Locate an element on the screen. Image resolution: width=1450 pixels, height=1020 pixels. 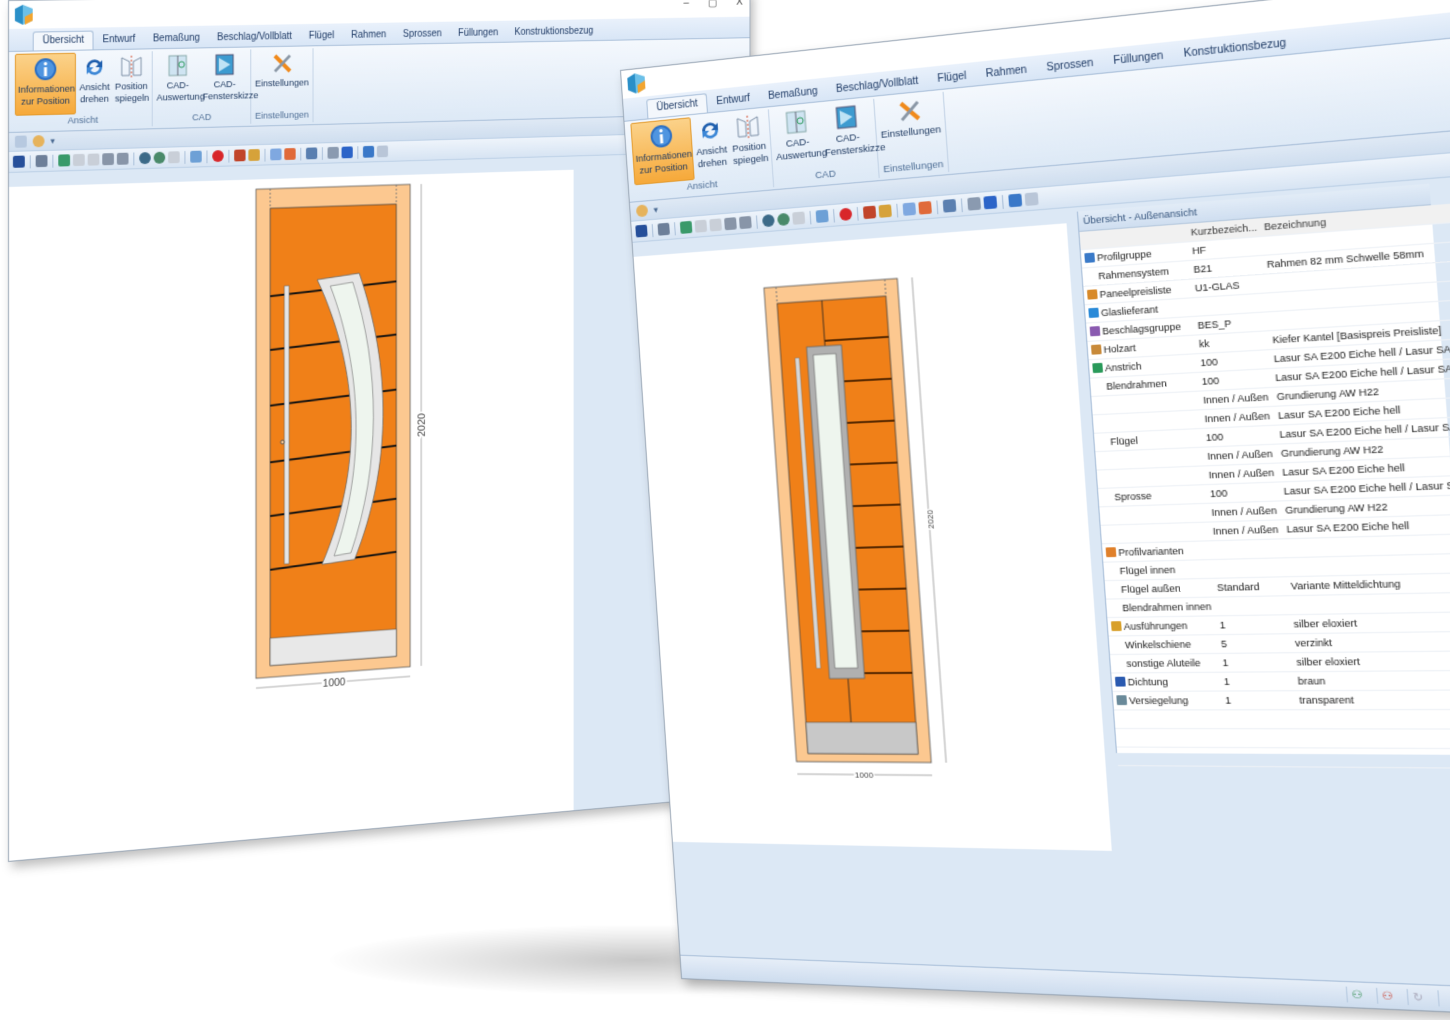
row-code: Standard is located at coordinates (1250, 587).